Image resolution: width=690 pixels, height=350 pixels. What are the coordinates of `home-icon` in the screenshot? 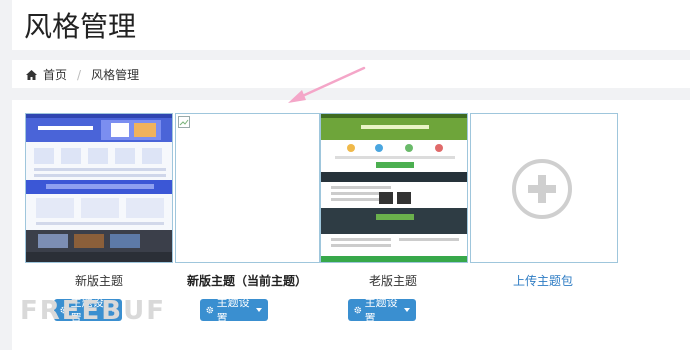 It's located at (31, 74).